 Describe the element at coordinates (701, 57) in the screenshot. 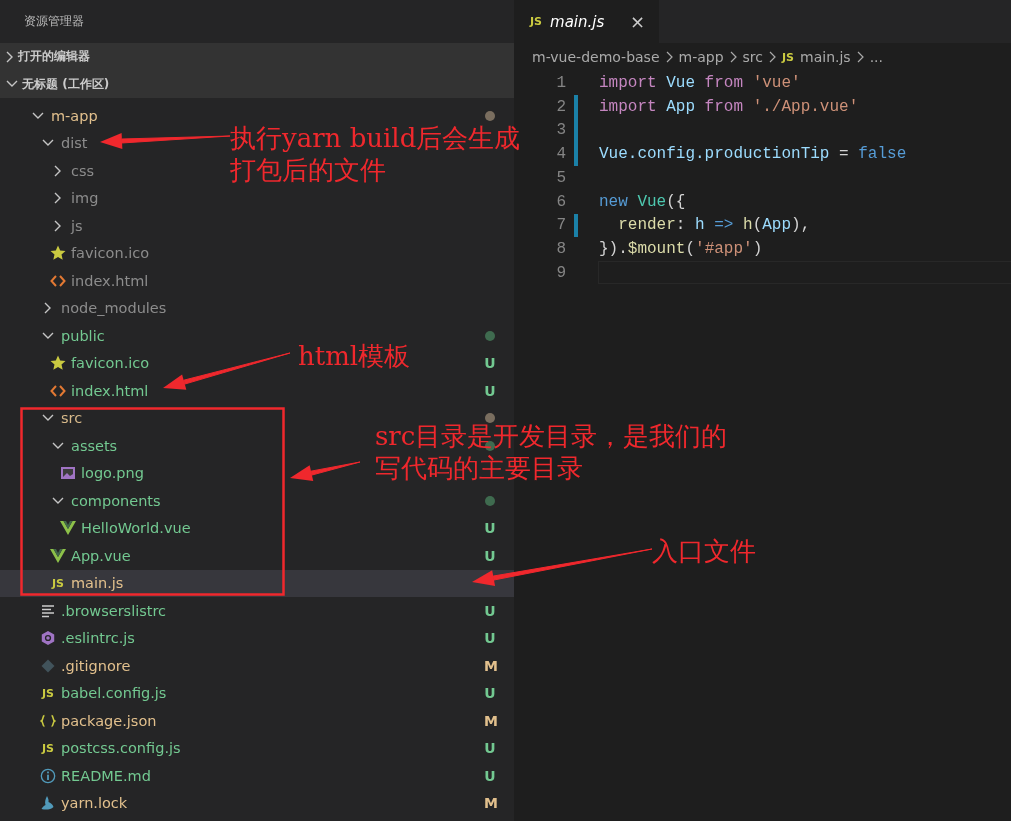

I see `breadcrumb-item: m-app` at that location.